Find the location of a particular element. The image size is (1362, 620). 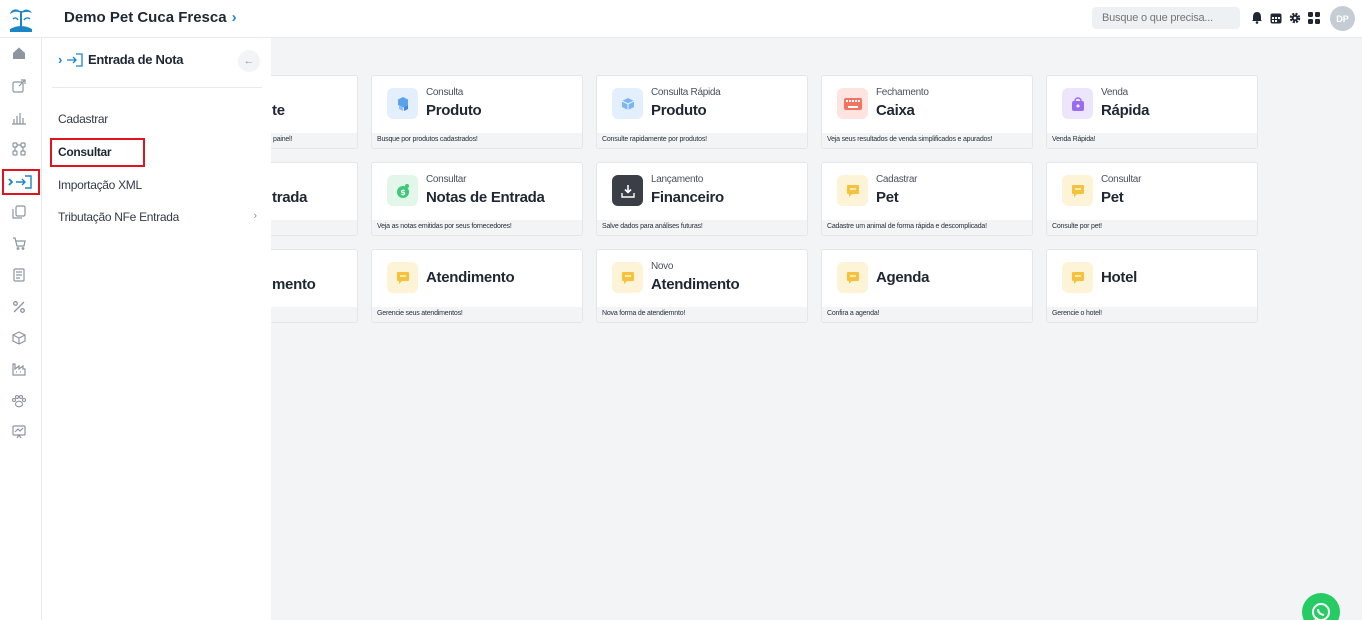

card-description: Gerencie o hotel! is located at coordinates (1152, 314).